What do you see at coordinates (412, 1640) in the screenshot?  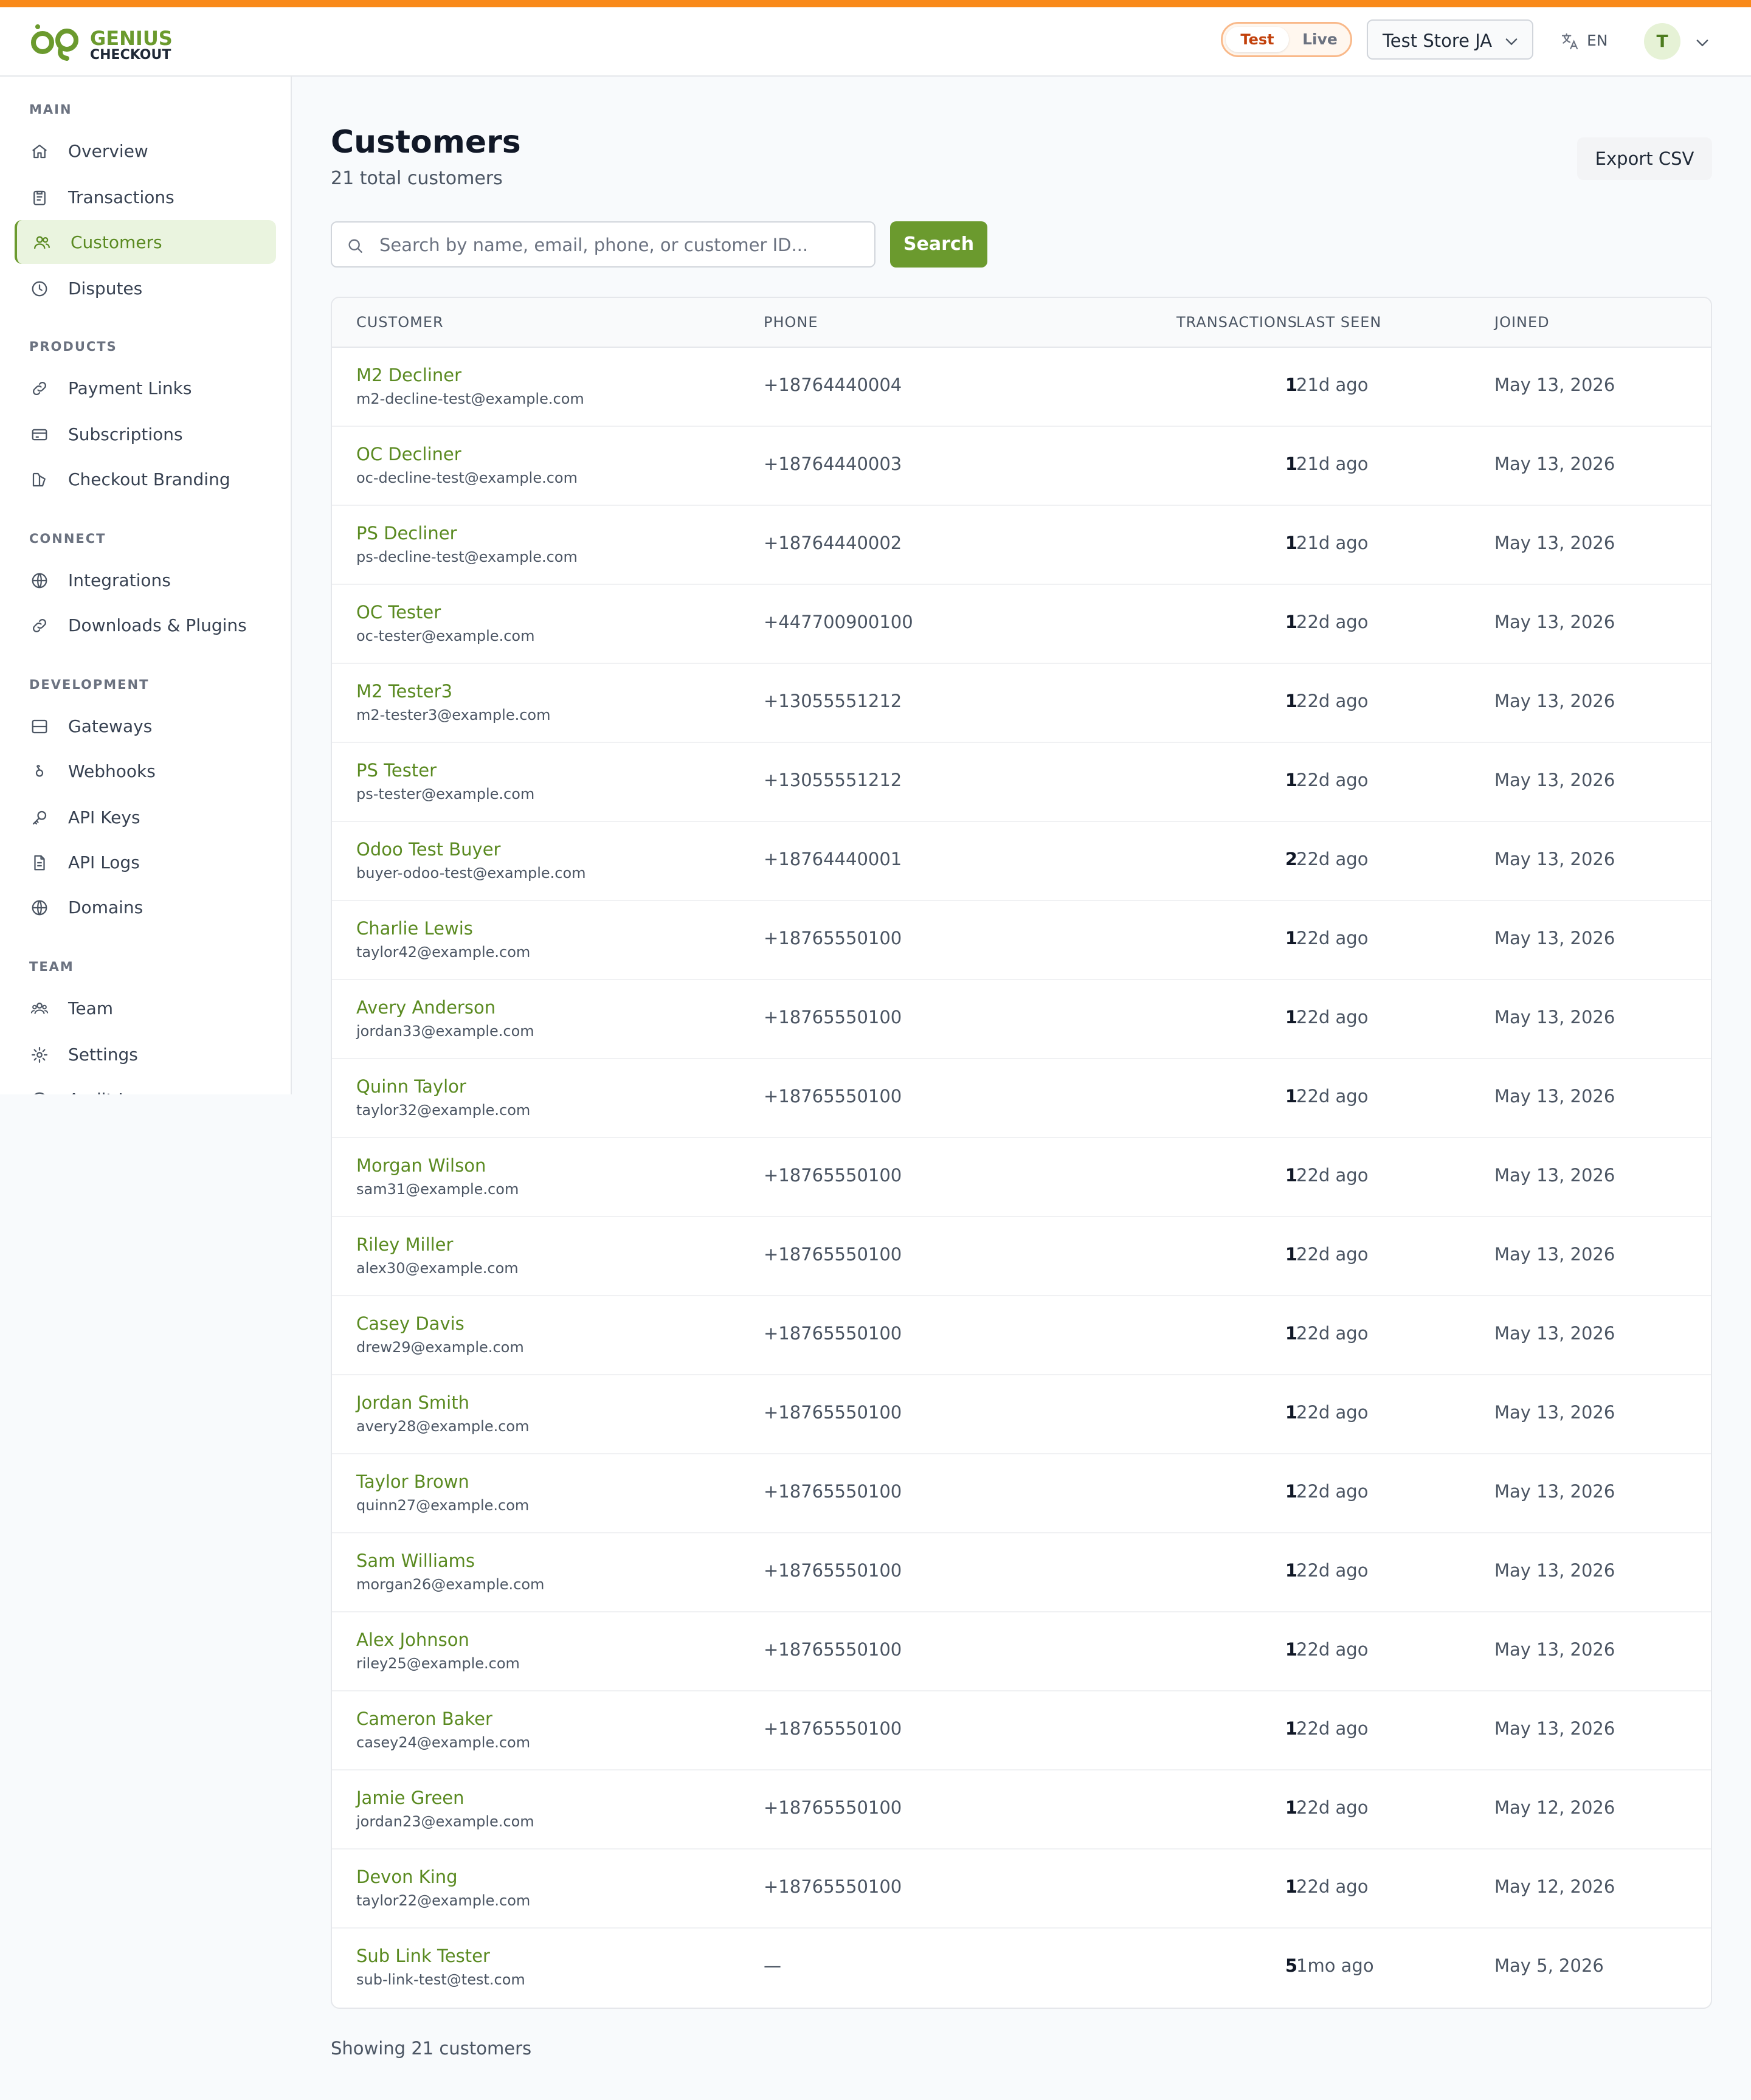 I see `customer-name: Alex Johnson` at bounding box center [412, 1640].